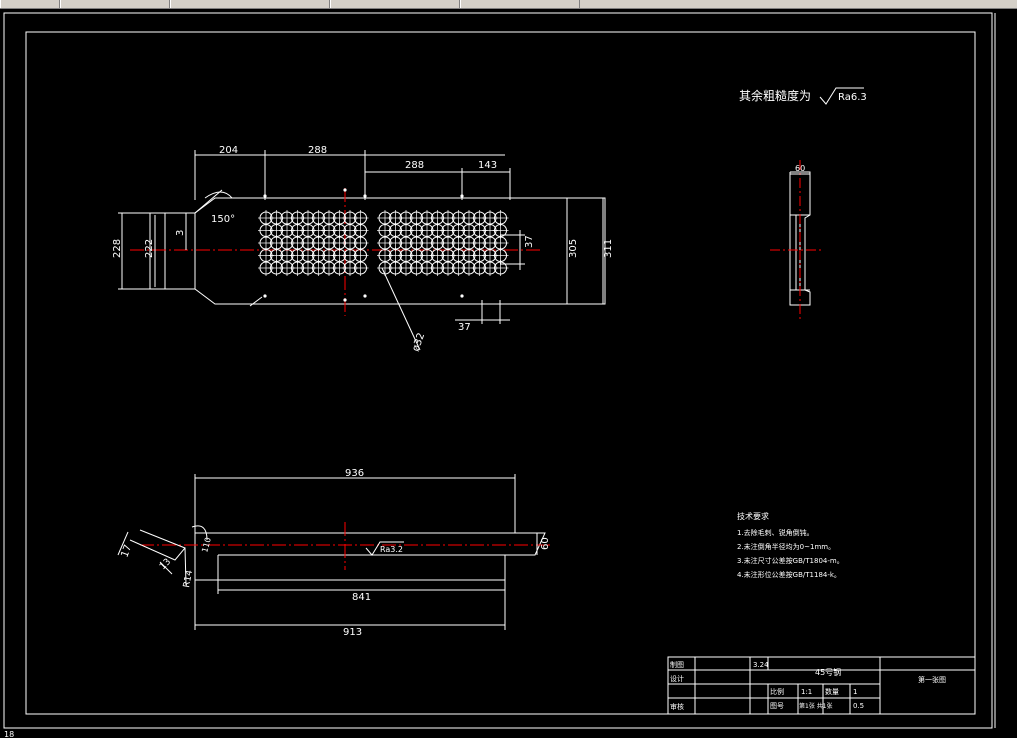 This screenshot has height=738, width=1017. What do you see at coordinates (932, 679) in the screenshot?
I see `title-block-drawing-name: 第一张图` at bounding box center [932, 679].